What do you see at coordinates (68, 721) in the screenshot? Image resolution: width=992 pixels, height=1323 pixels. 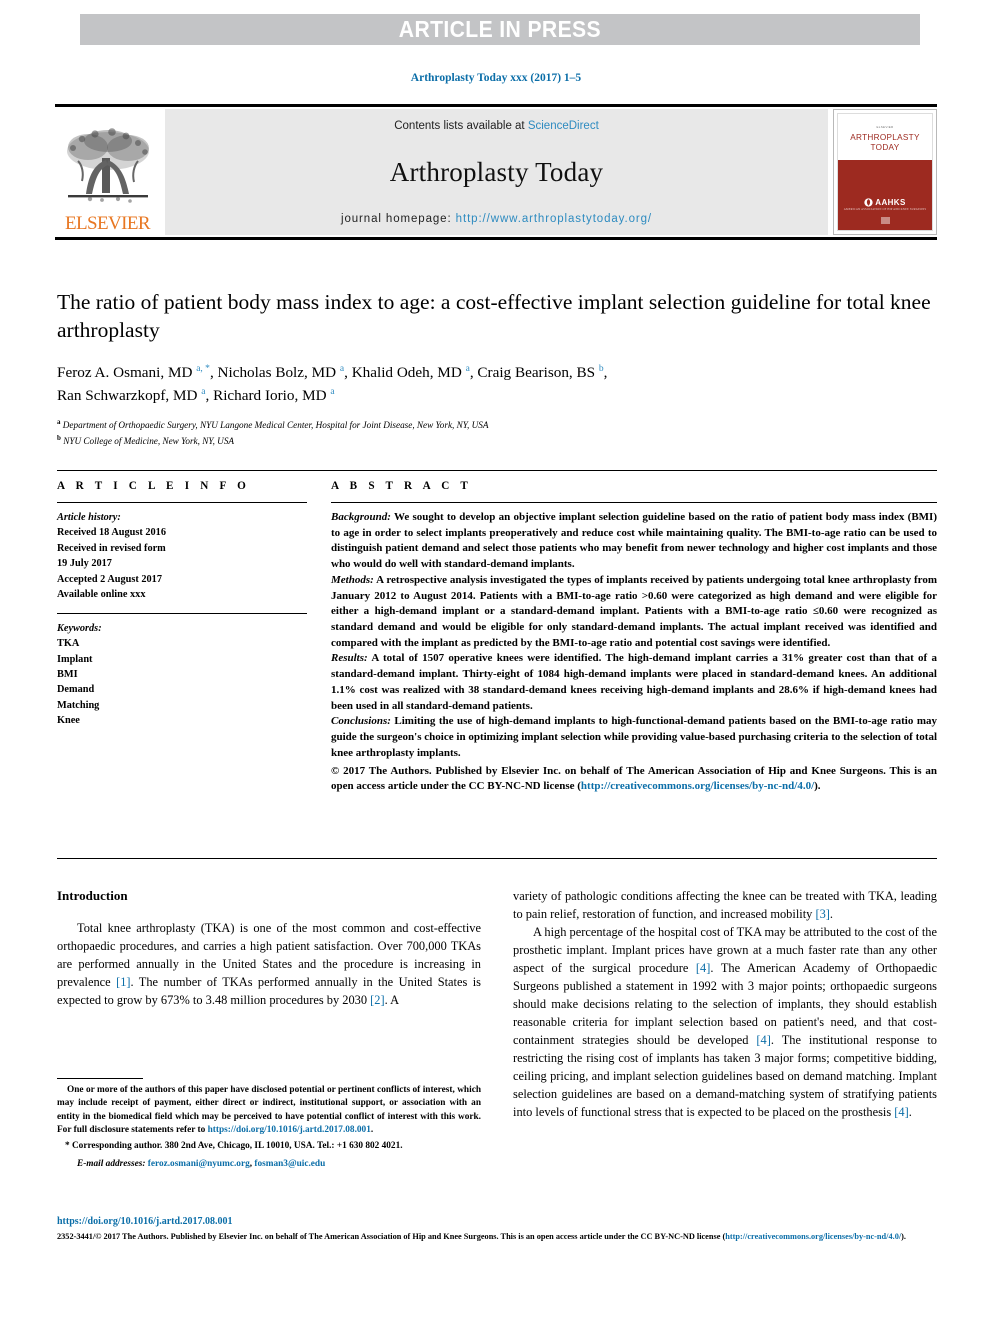 I see `keyword-item: Knee` at bounding box center [68, 721].